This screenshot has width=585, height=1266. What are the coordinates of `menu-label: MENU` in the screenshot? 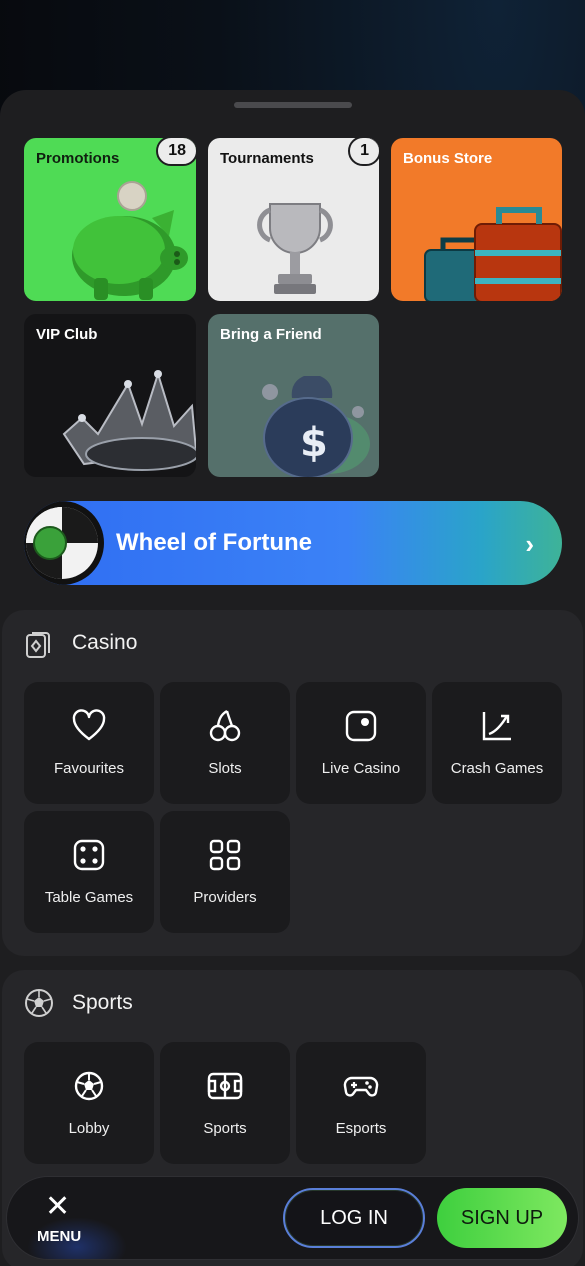 It's located at (59, 1236).